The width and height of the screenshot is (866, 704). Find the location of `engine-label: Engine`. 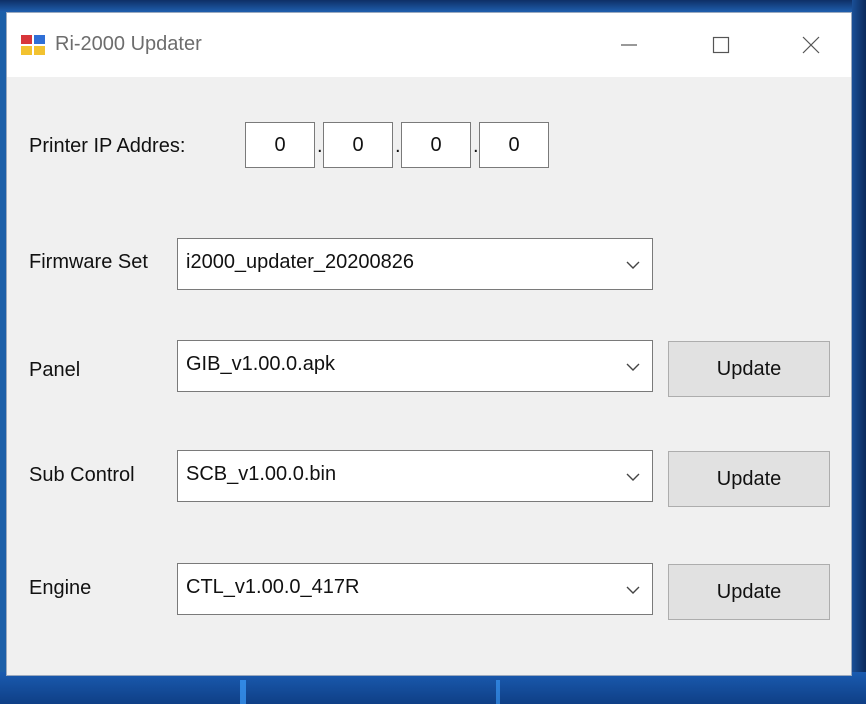

engine-label: Engine is located at coordinates (60, 588).